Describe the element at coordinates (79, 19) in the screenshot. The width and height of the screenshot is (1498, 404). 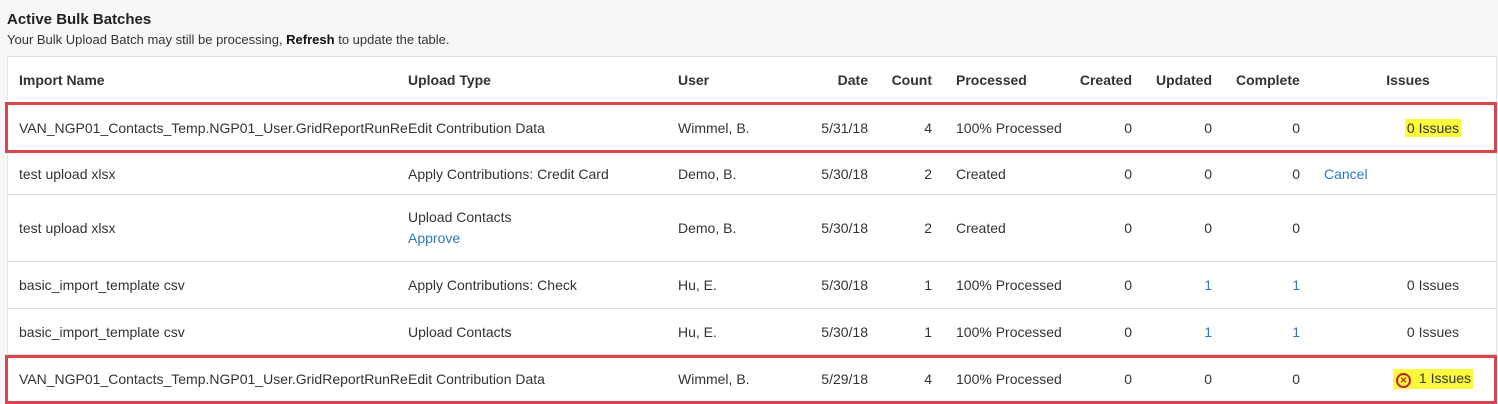
I see `page-title: Active Bulk Batches` at that location.